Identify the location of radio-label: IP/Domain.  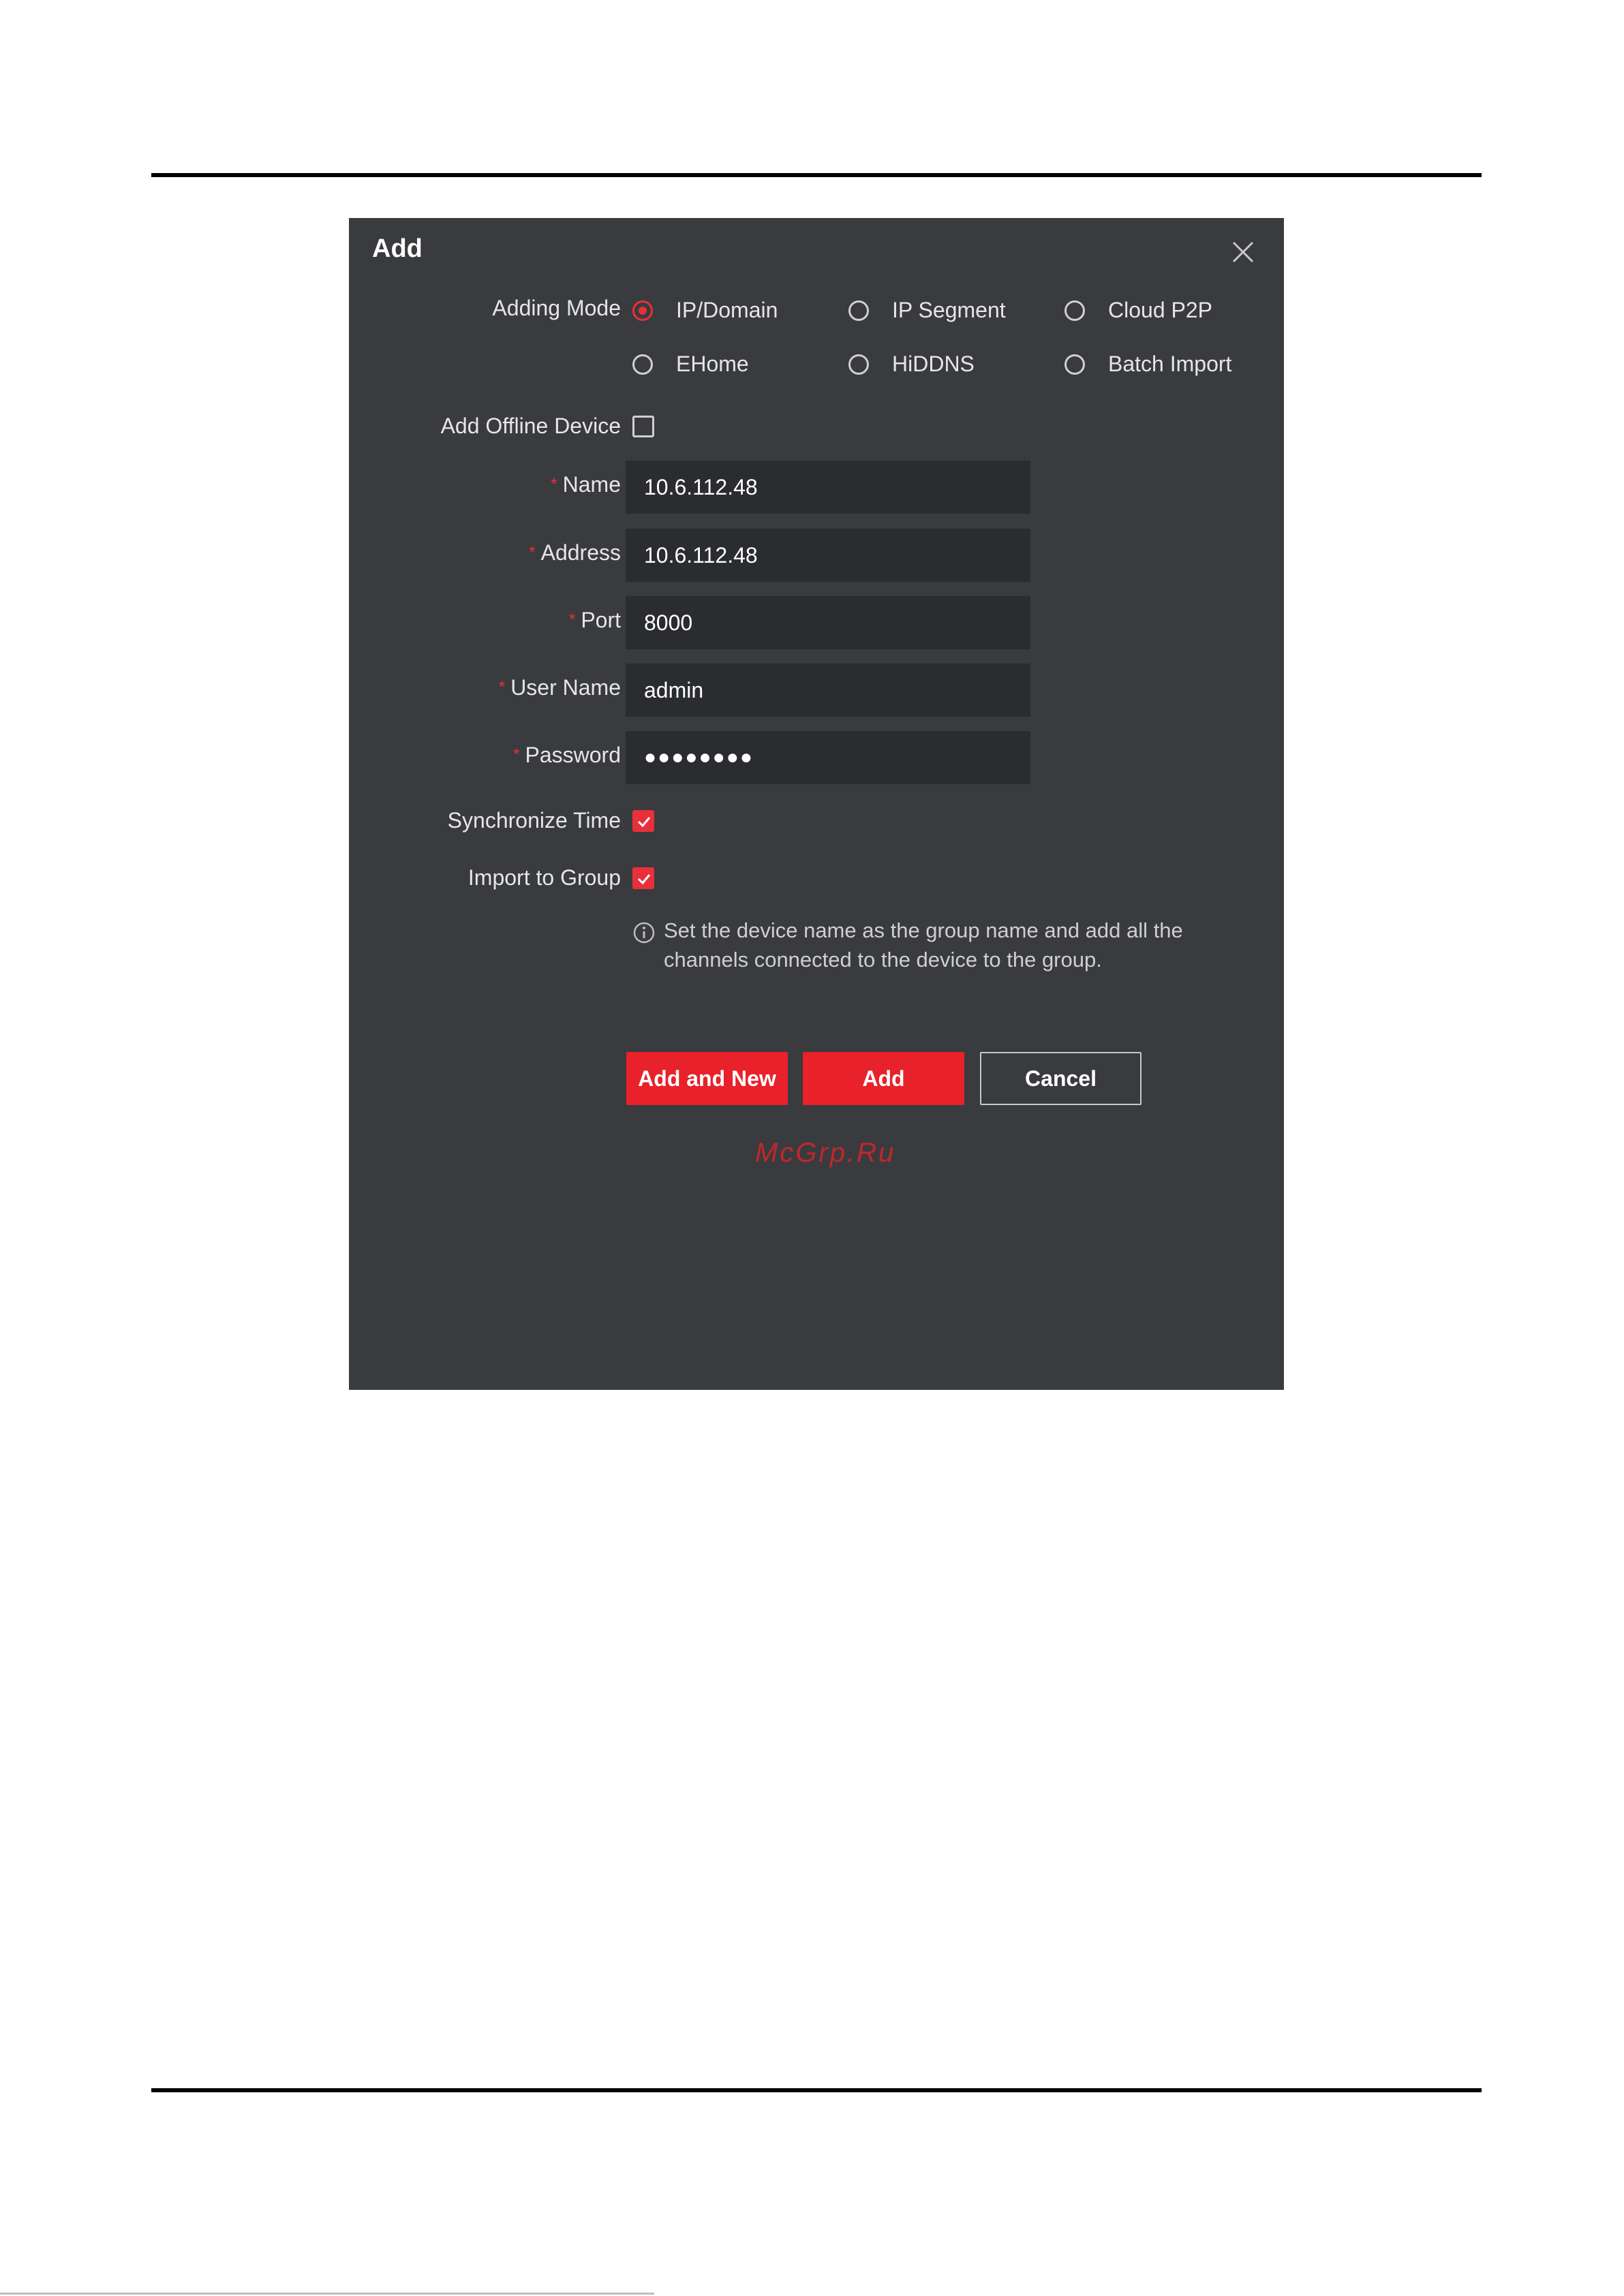
(727, 310).